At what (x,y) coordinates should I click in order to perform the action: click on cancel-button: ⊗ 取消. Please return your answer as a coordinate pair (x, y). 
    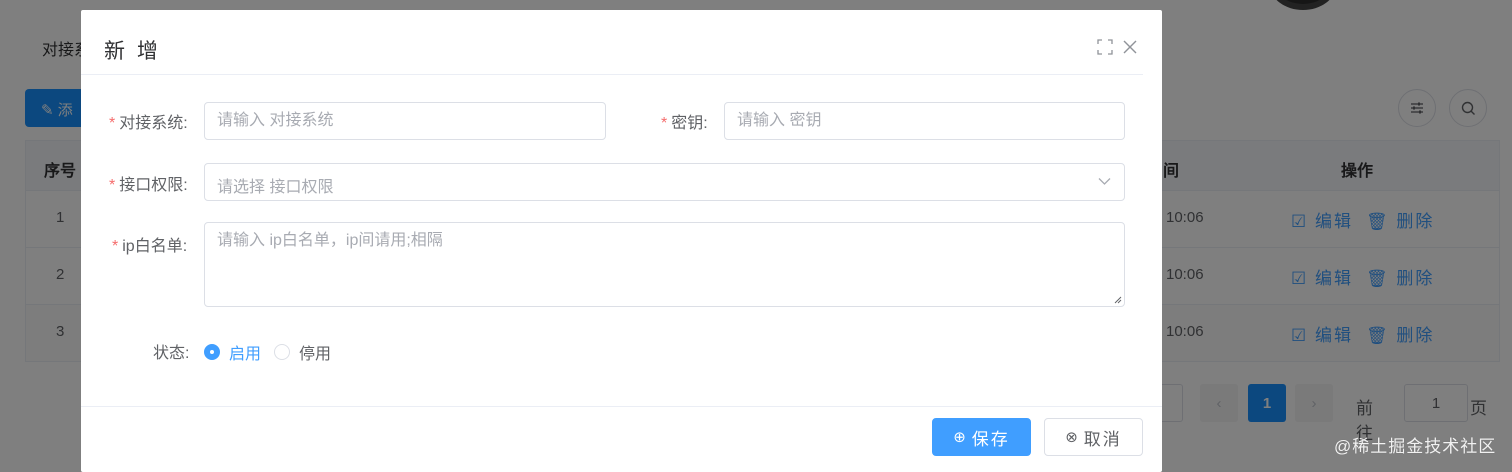
    Looking at the image, I should click on (1093, 437).